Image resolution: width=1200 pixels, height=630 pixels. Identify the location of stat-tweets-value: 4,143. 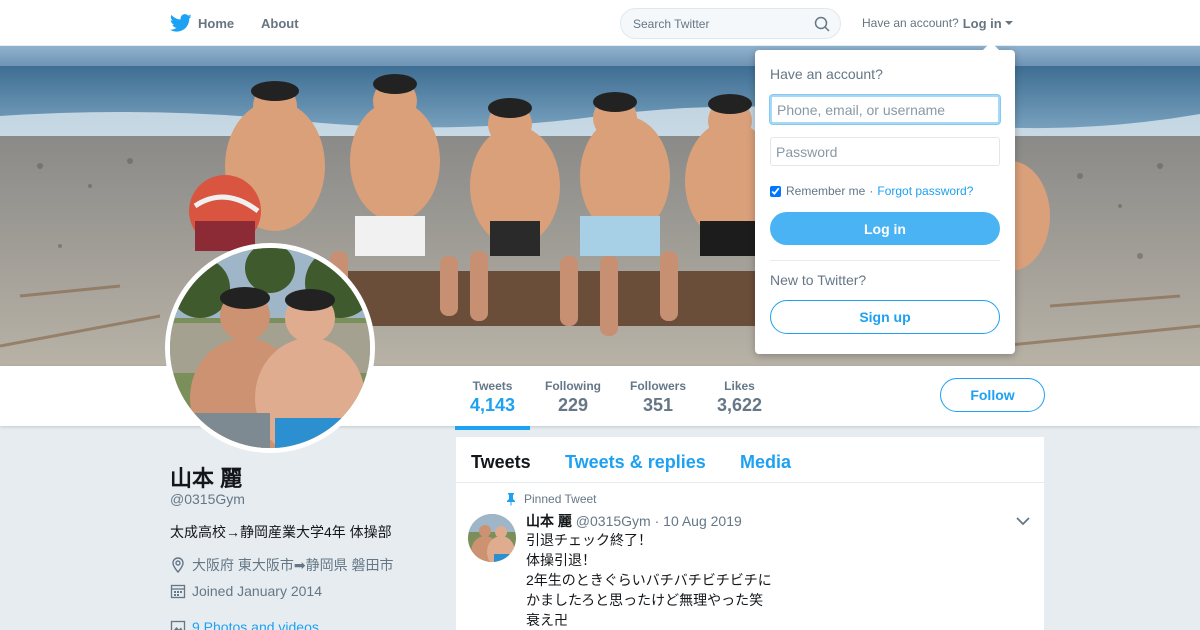
(493, 405).